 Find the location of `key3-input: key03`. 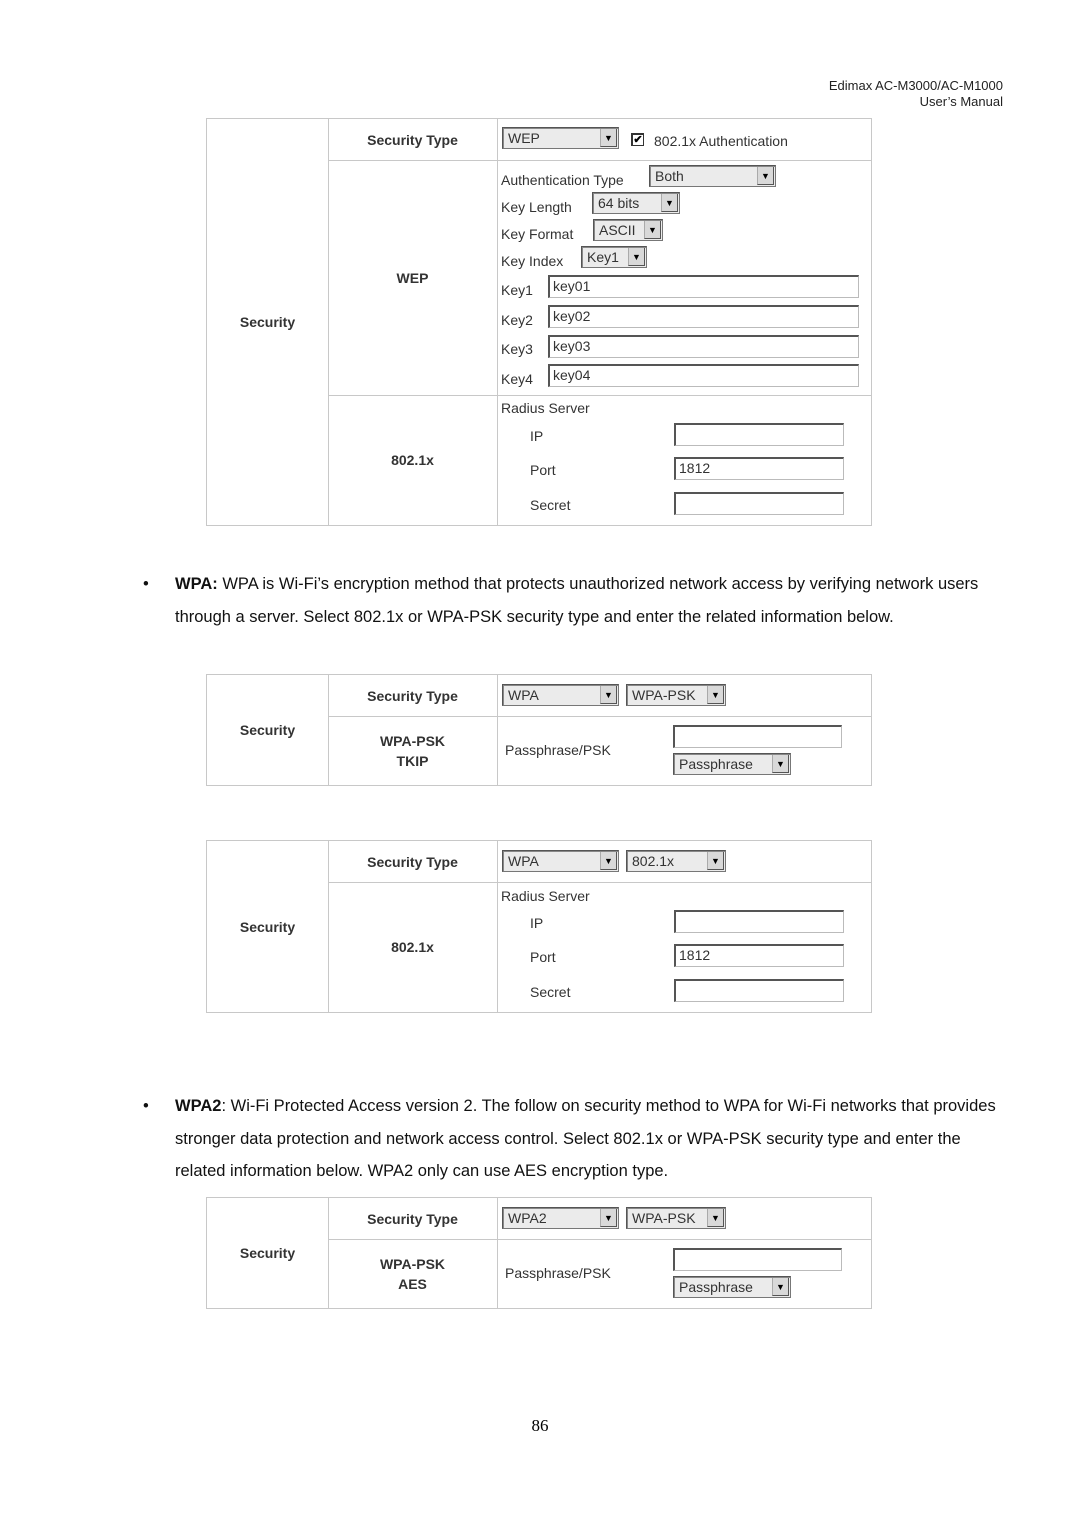

key3-input: key03 is located at coordinates (703, 346).